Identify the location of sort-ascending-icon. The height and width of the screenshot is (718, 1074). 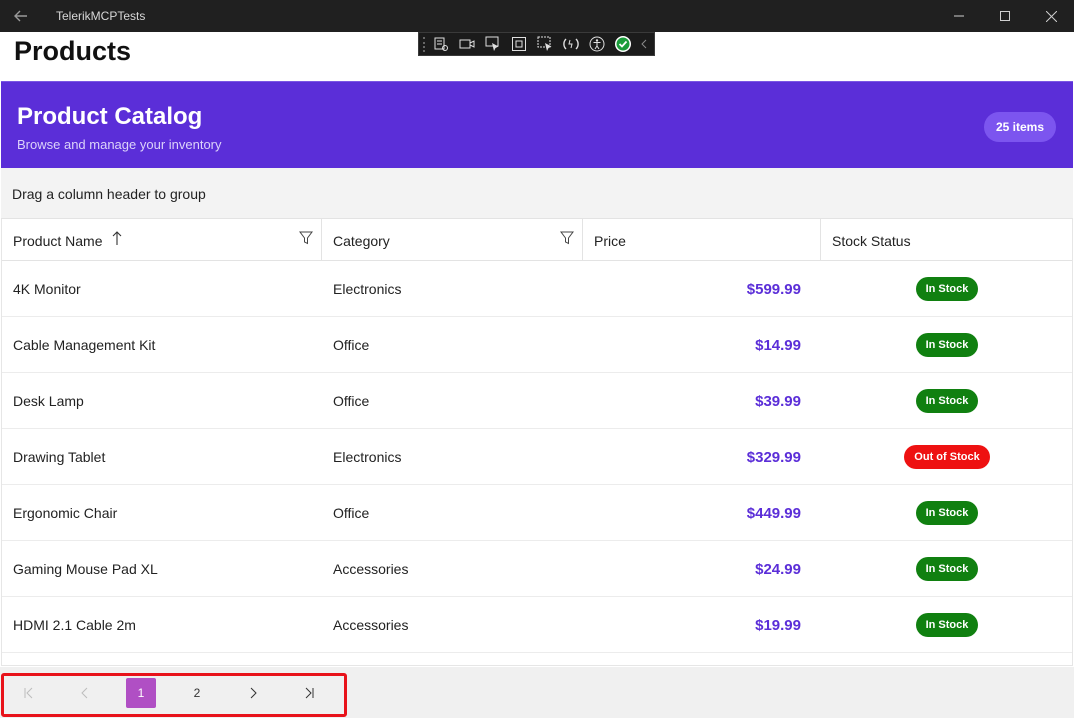
(117, 238).